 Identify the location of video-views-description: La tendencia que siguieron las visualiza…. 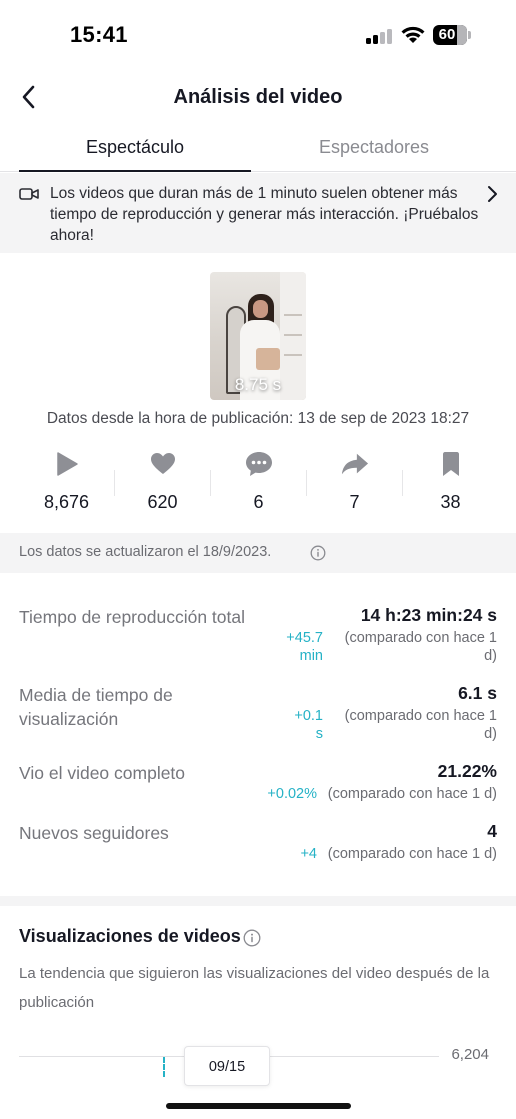
(254, 988).